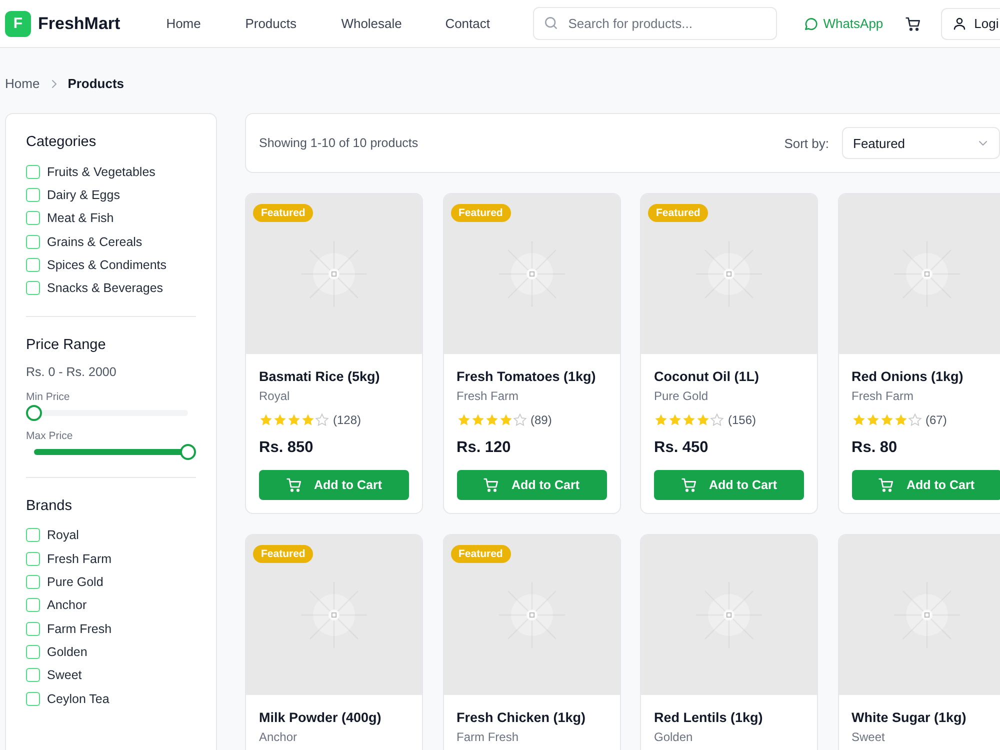 Image resolution: width=1000 pixels, height=750 pixels. What do you see at coordinates (101, 171) in the screenshot?
I see `checkbox-label: Fruits & Vegetables` at bounding box center [101, 171].